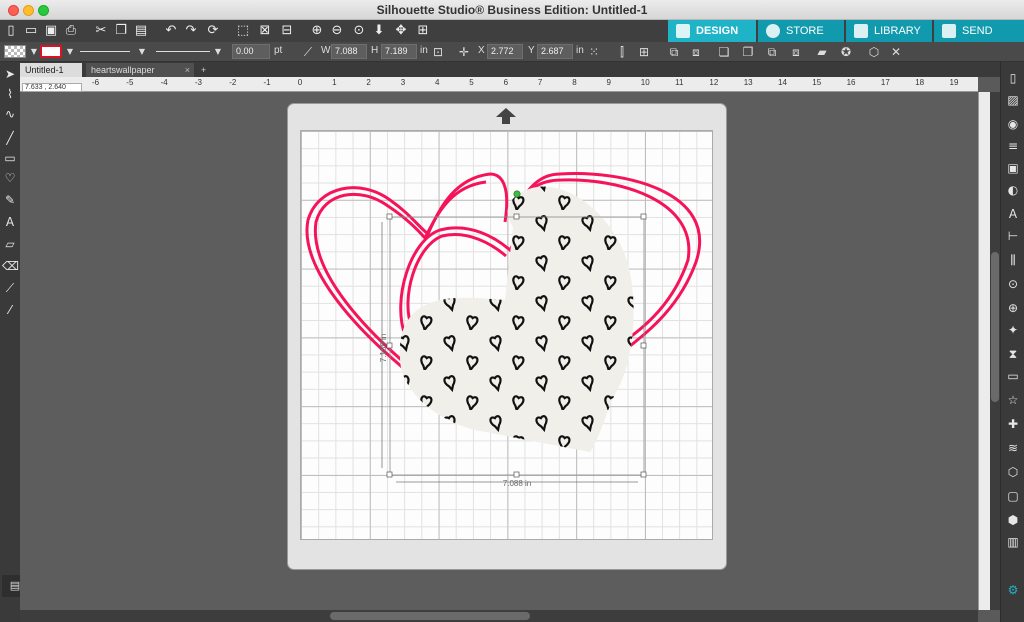 This screenshot has height=622, width=1024. What do you see at coordinates (10, 266) in the screenshot?
I see `eraser-icon: ⌫` at bounding box center [10, 266].